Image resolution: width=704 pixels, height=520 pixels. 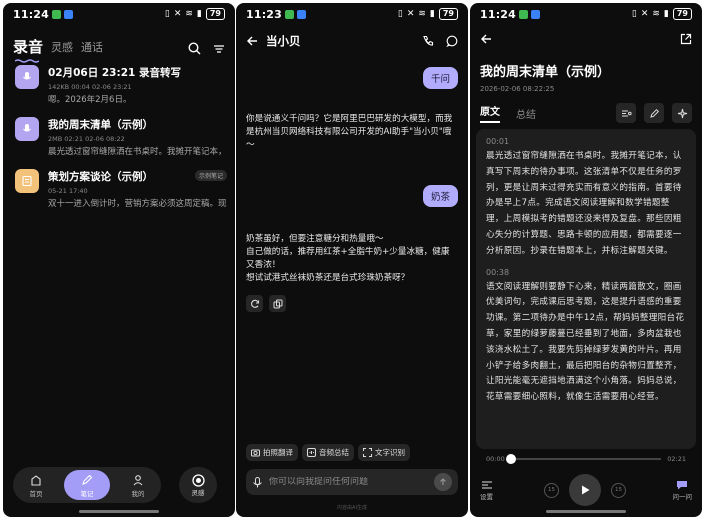 What do you see at coordinates (138, 480) in the screenshot?
I see `user-icon` at bounding box center [138, 480].